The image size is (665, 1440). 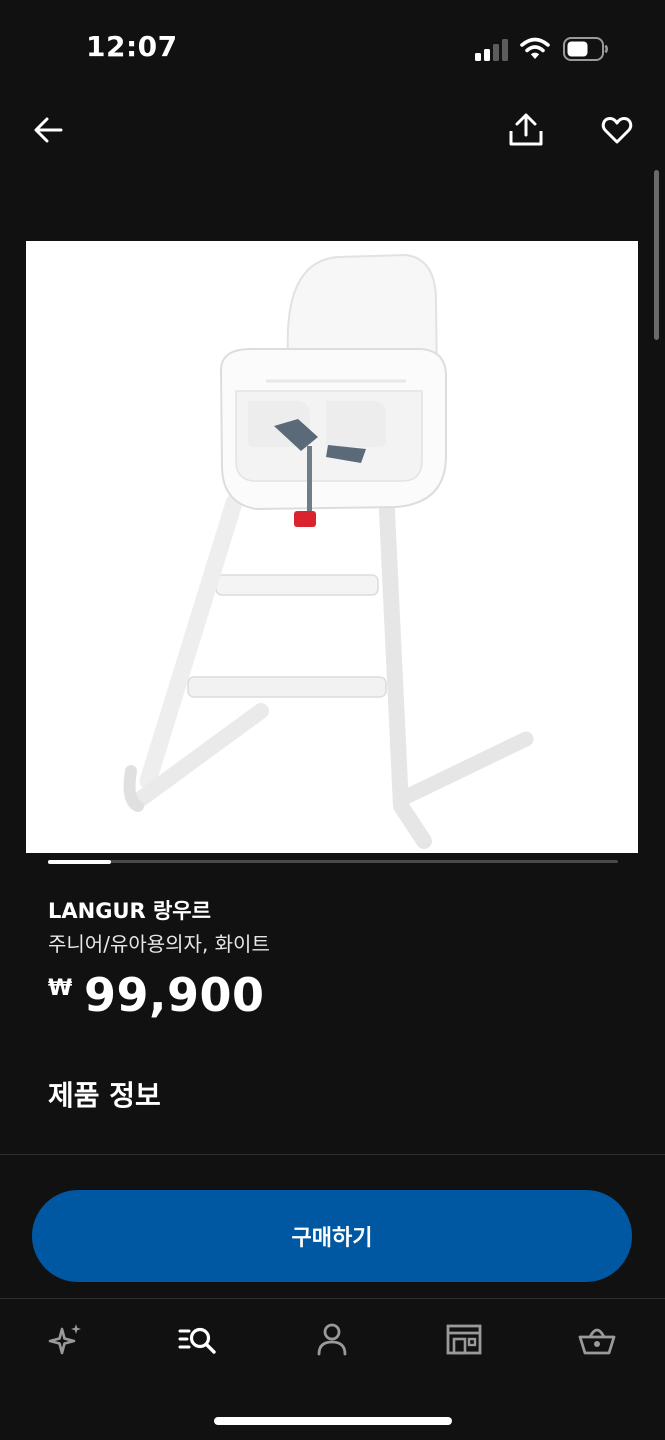 I want to click on home-indicator, so click(x=333, y=1421).